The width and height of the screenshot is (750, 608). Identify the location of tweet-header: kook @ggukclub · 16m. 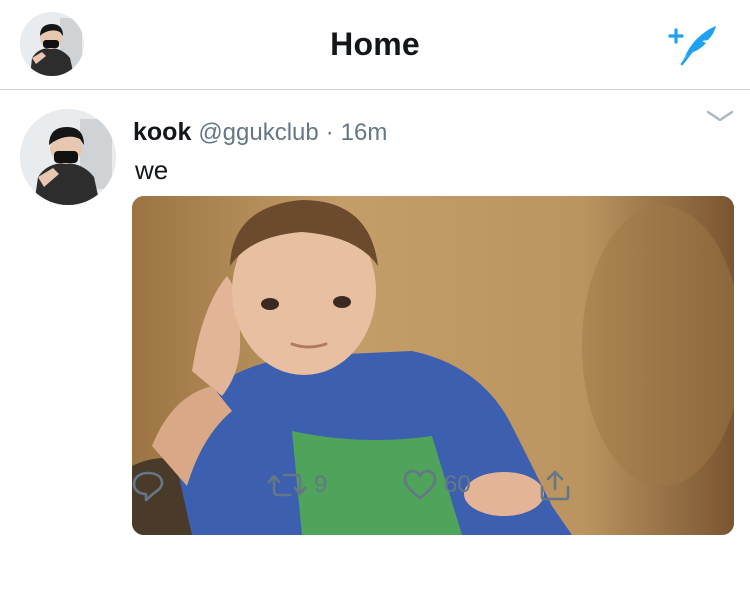
(260, 132).